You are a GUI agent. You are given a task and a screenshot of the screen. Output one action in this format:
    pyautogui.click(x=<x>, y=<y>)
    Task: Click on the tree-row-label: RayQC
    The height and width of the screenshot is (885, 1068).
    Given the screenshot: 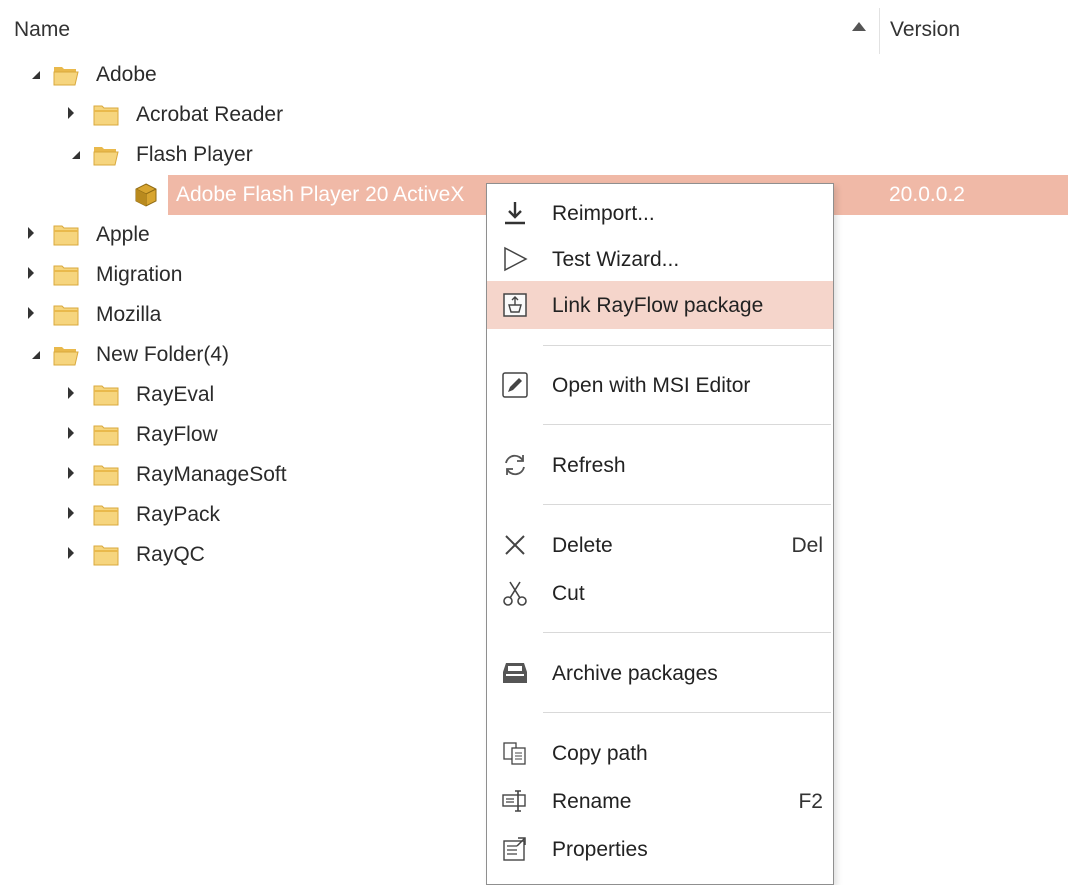 What is the action you would take?
    pyautogui.click(x=170, y=554)
    